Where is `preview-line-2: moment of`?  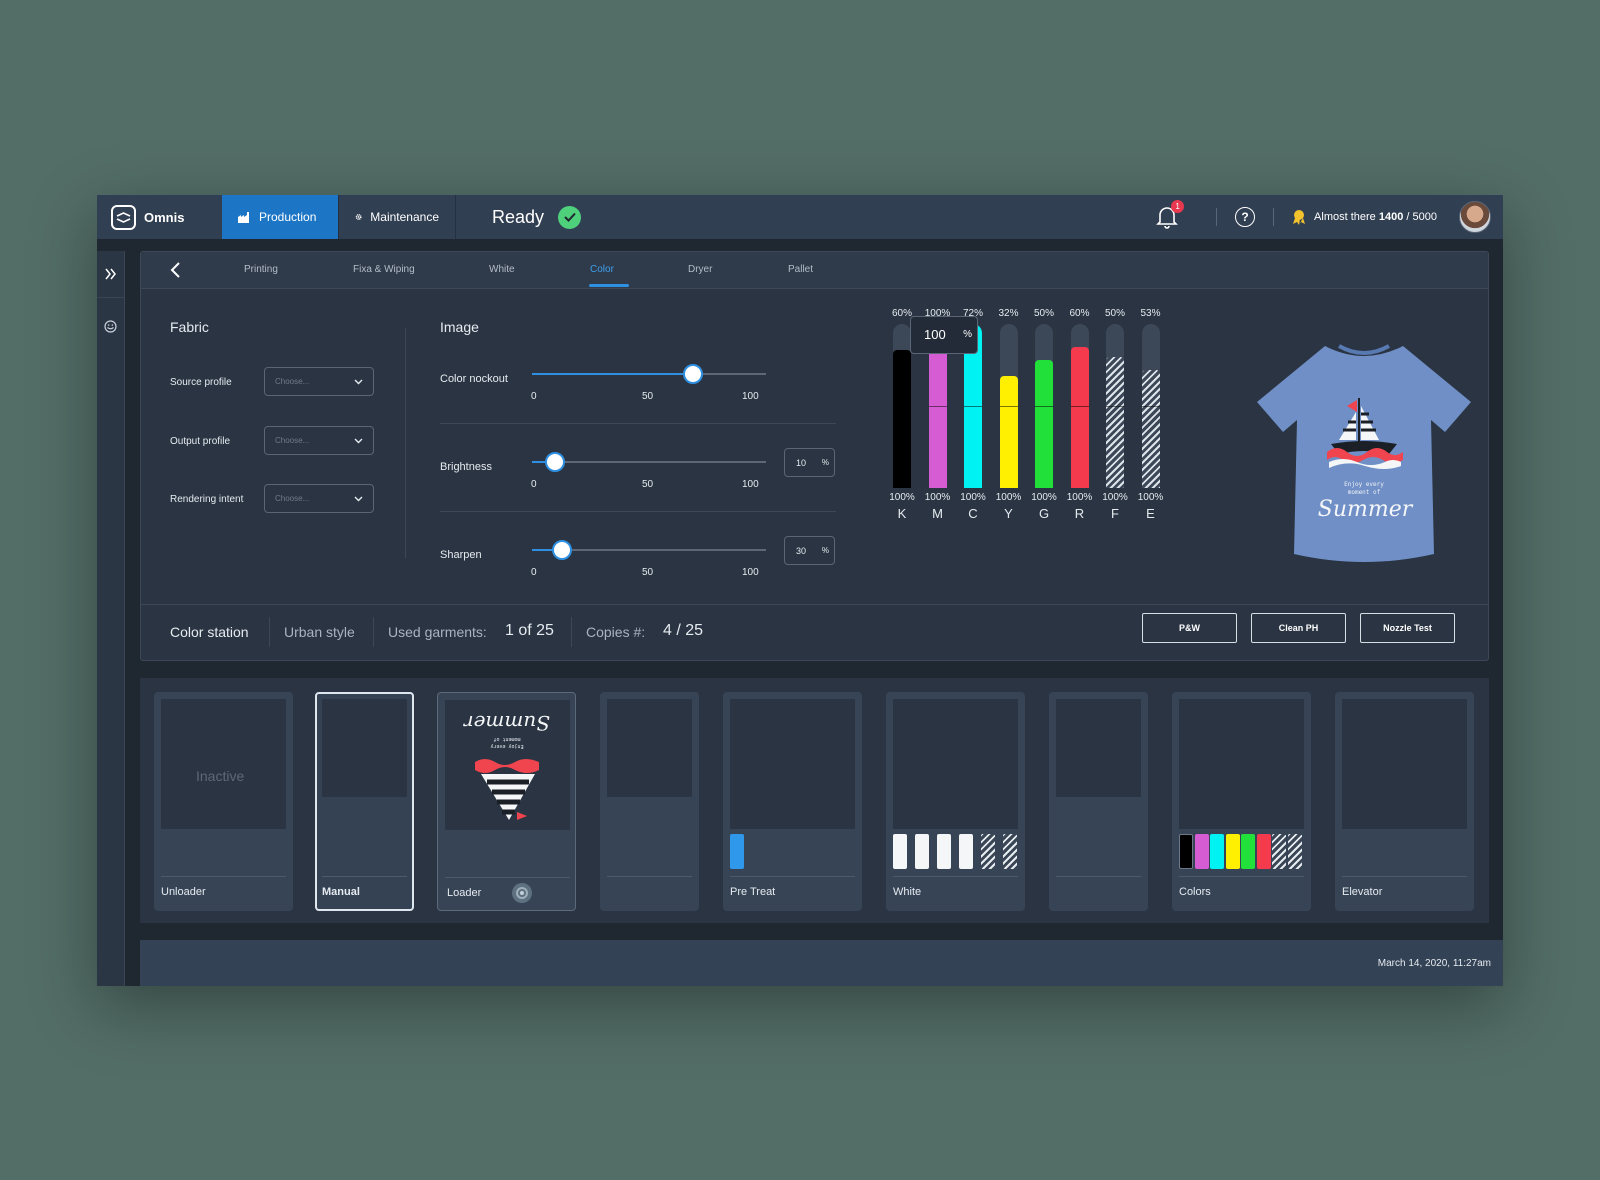 preview-line-2: moment of is located at coordinates (1364, 492).